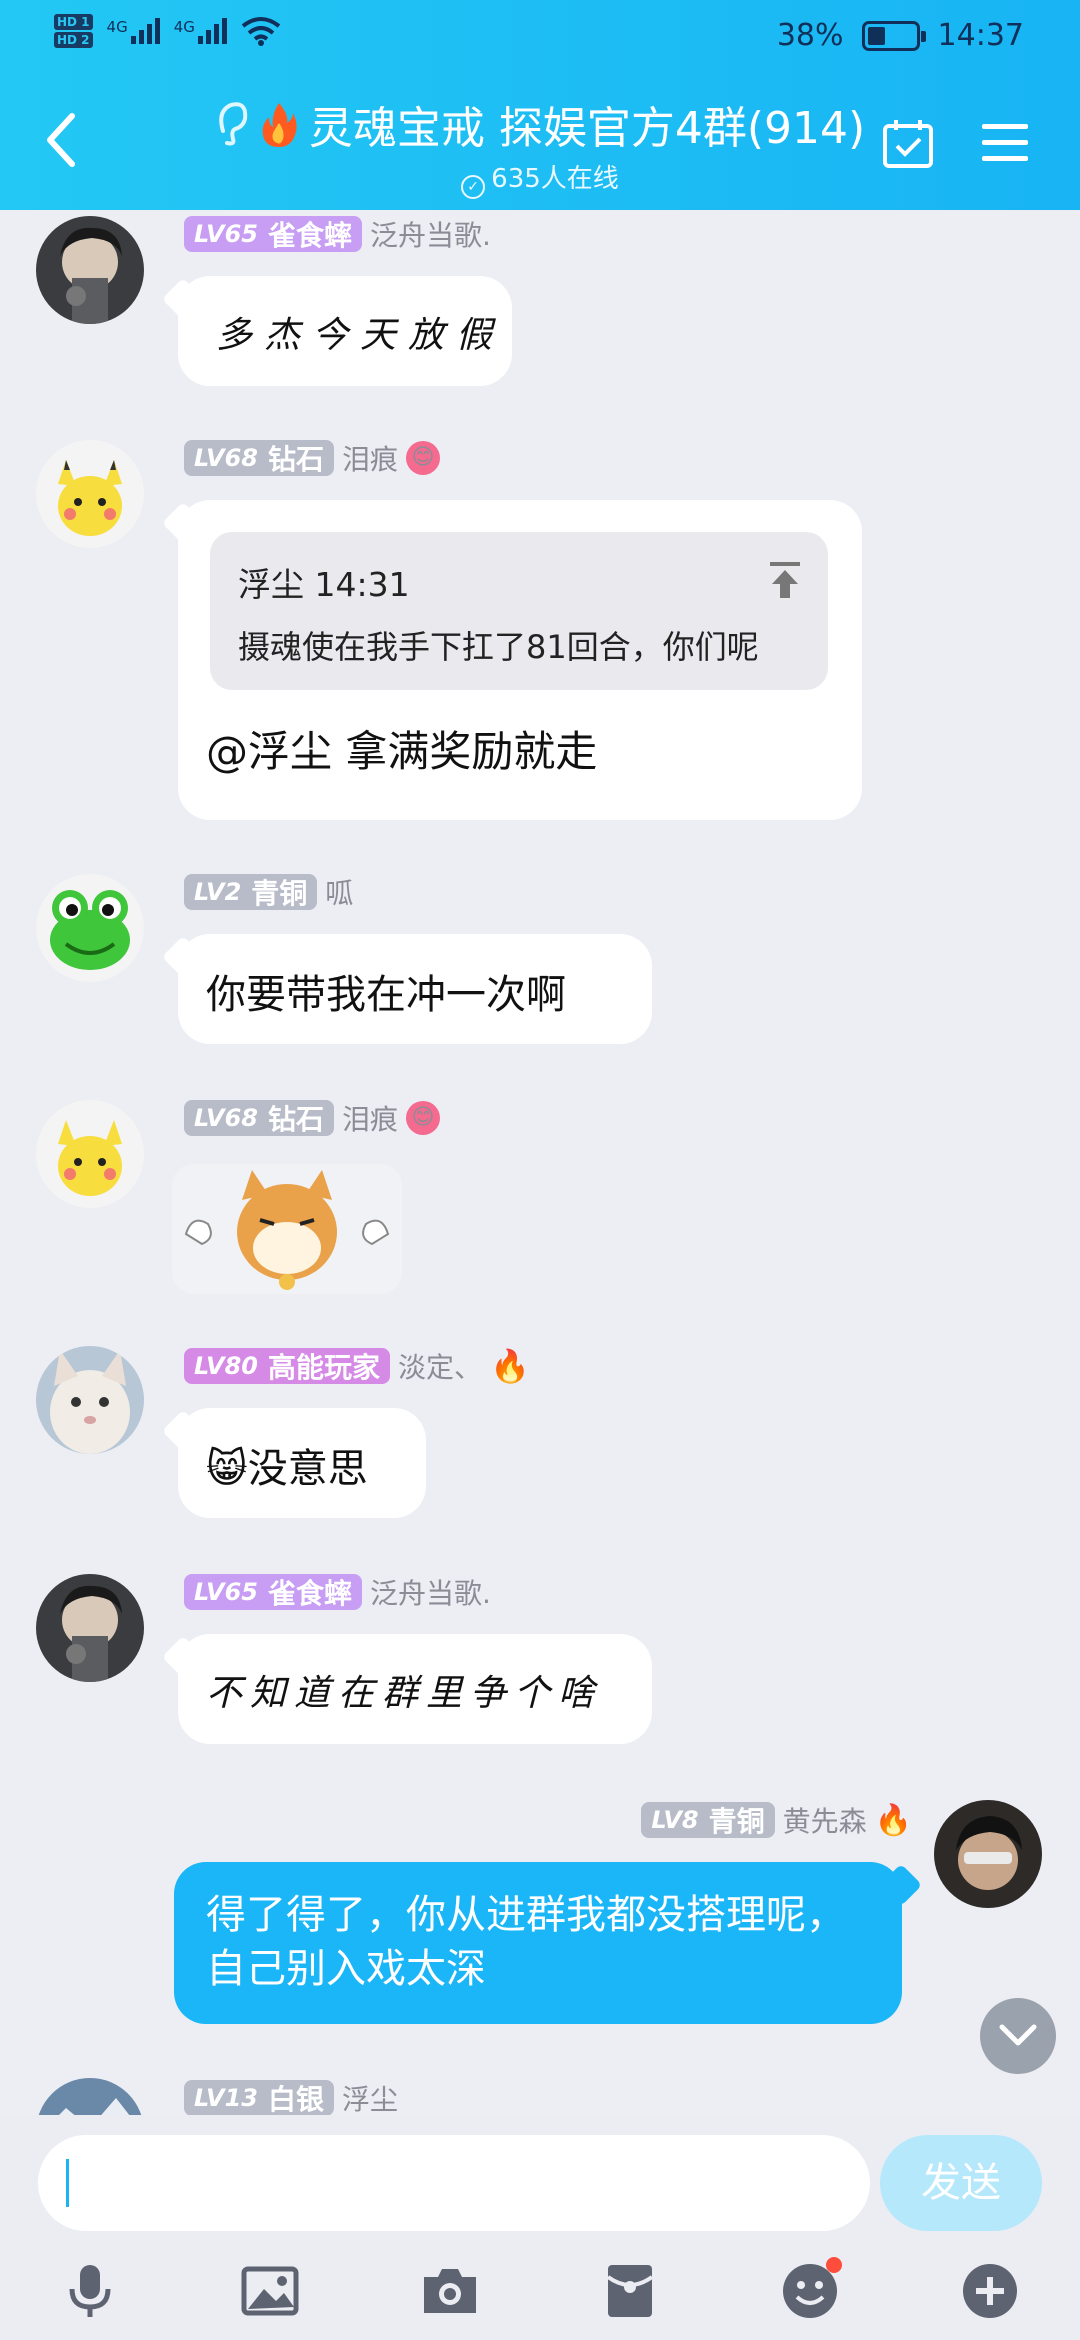  Describe the element at coordinates (415, 989) in the screenshot. I see `message-bubble: 你要带我在冲一次啊` at that location.